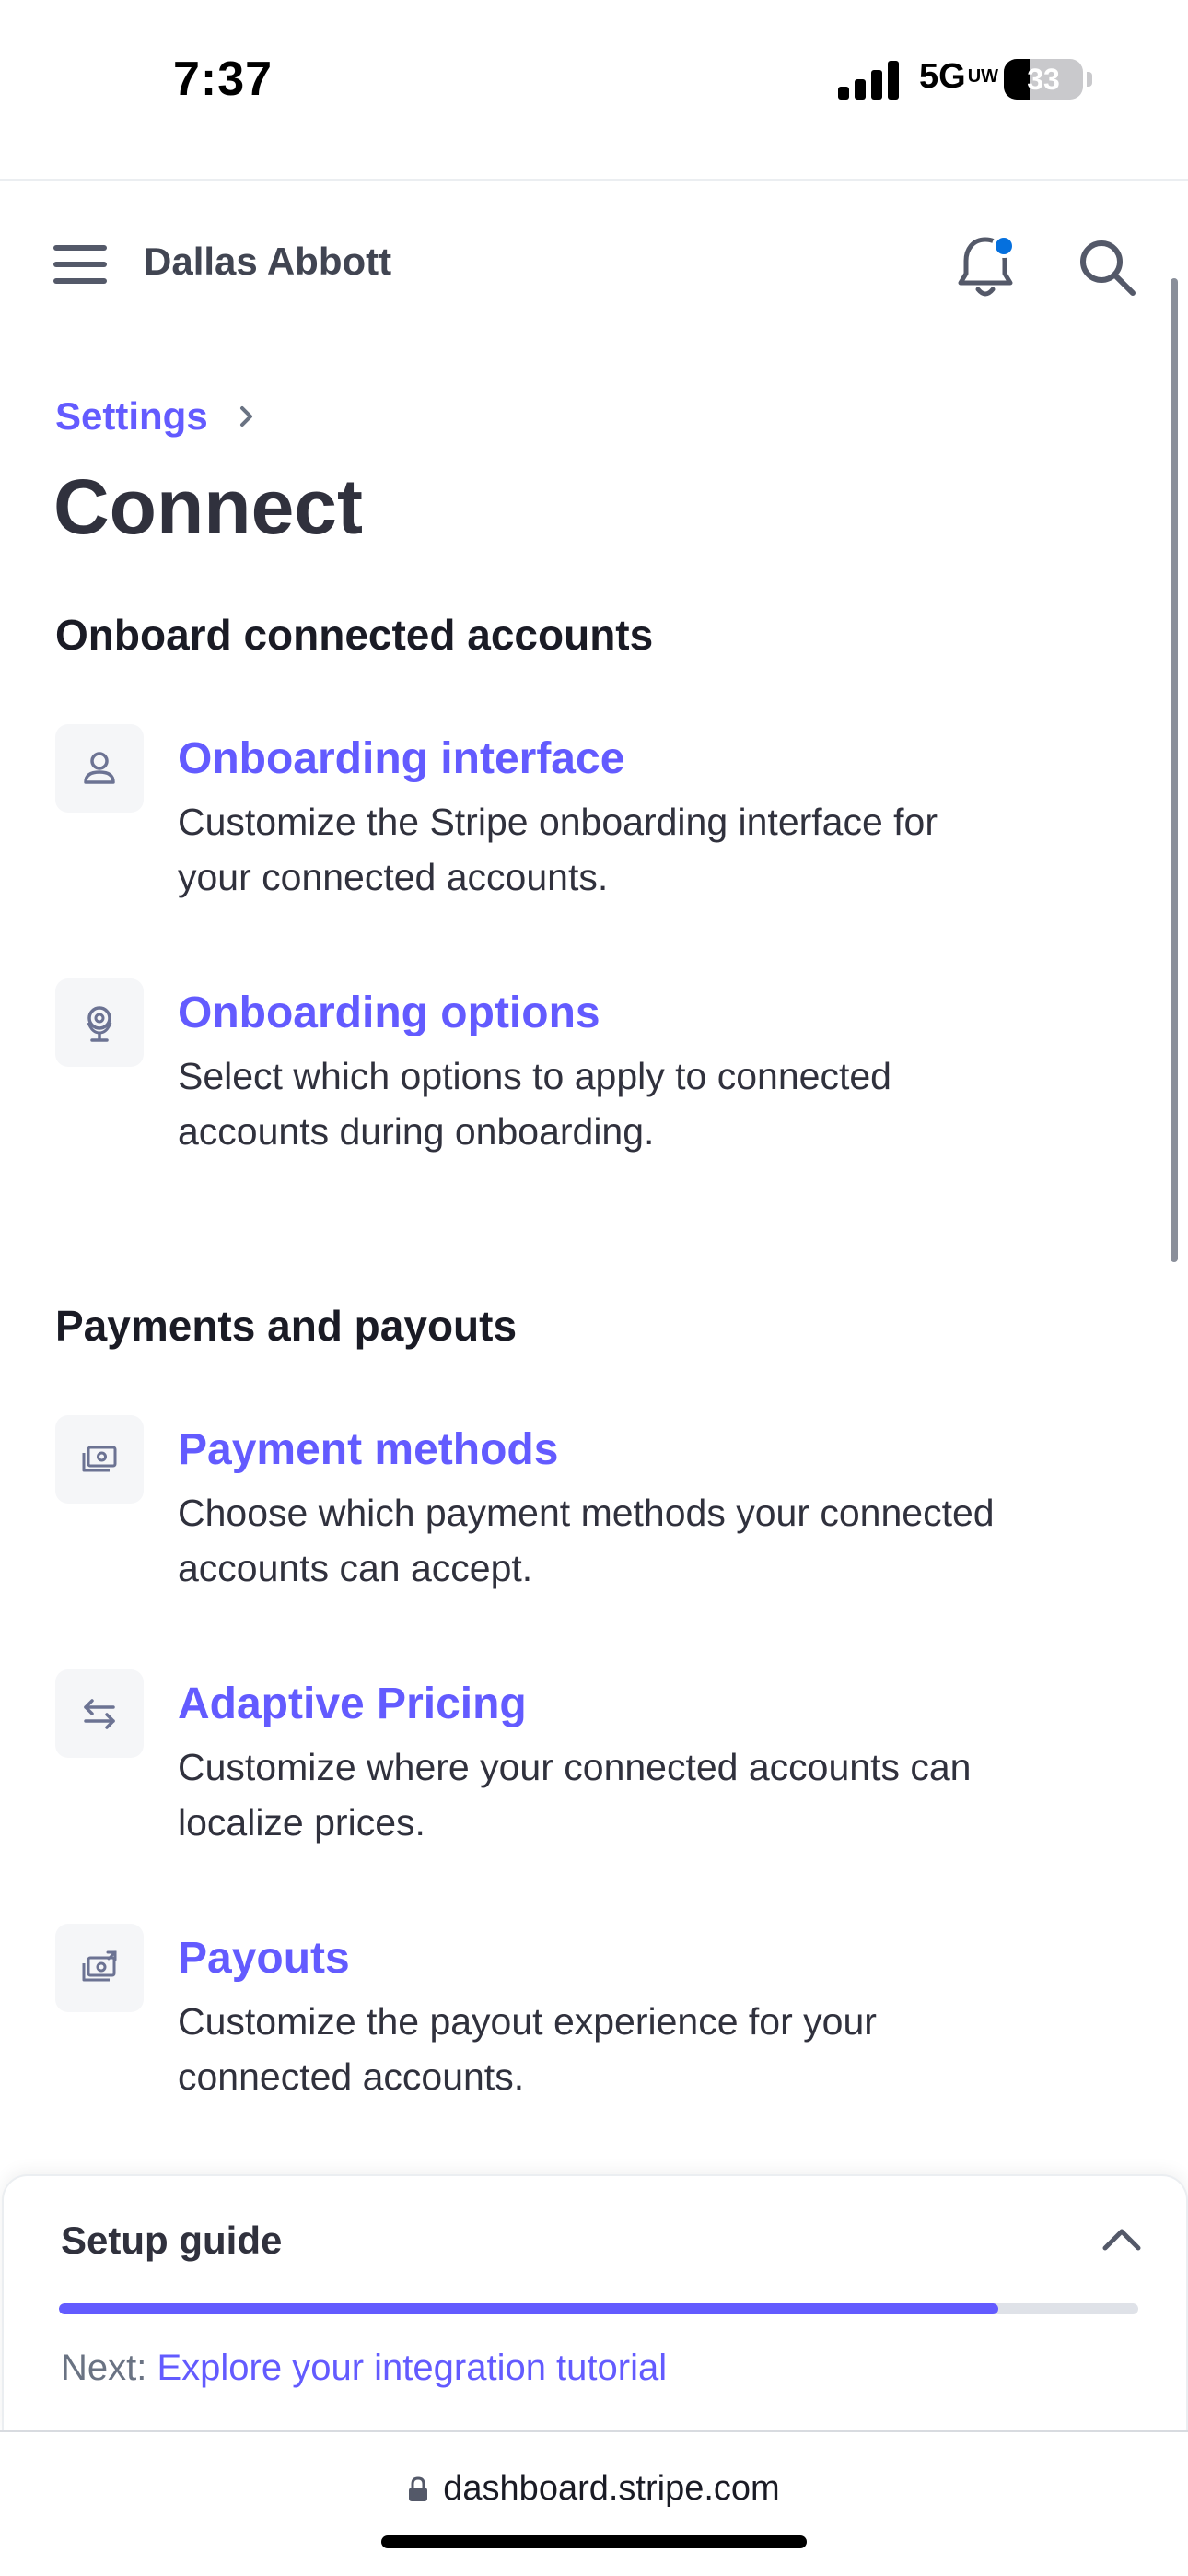 The height and width of the screenshot is (2576, 1188). Describe the element at coordinates (528, 2308) in the screenshot. I see `setup-progress-fill` at that location.